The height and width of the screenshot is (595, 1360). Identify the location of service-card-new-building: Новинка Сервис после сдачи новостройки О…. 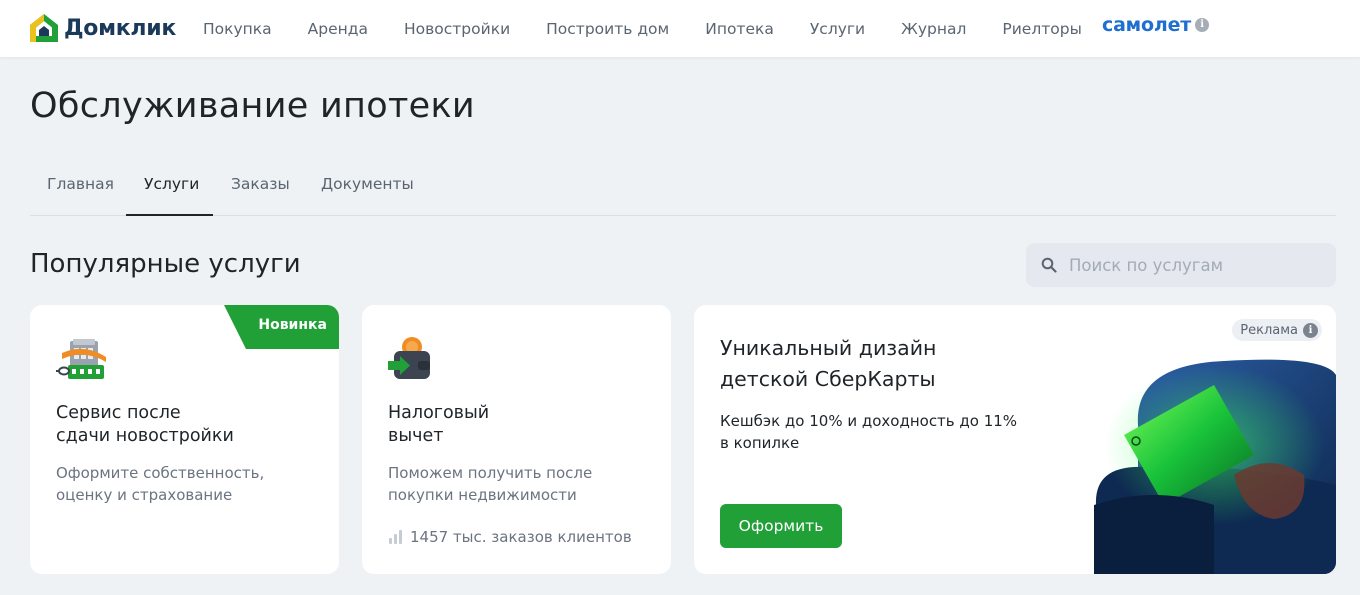
(184, 439).